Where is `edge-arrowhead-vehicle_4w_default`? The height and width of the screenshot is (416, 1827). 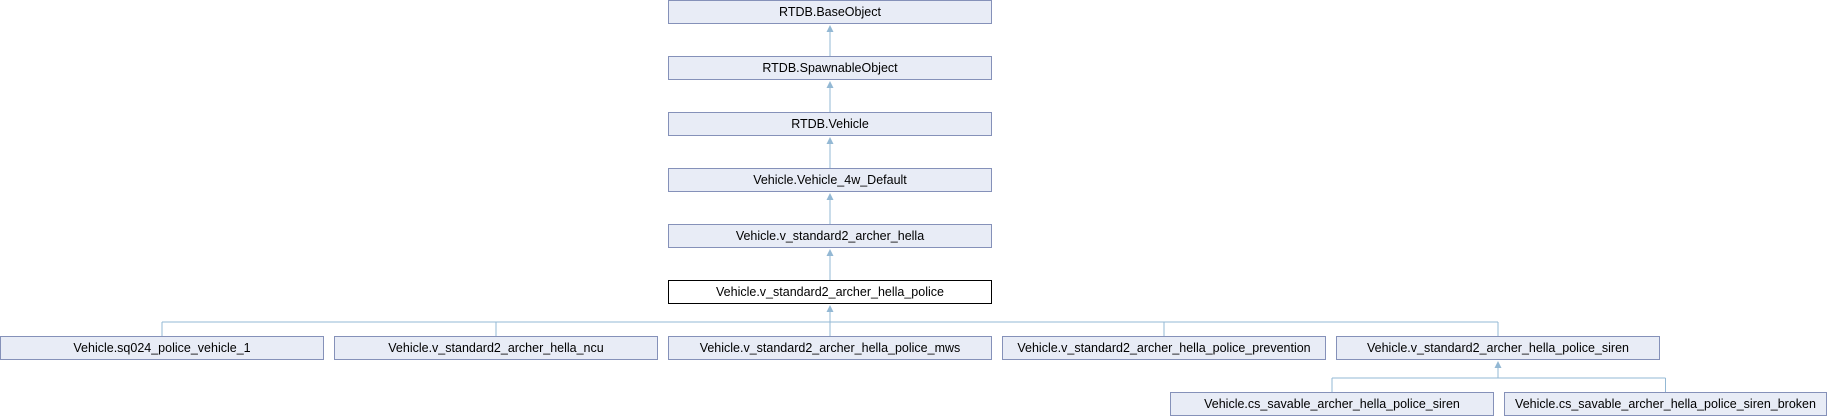
edge-arrowhead-vehicle_4w_default is located at coordinates (830, 196).